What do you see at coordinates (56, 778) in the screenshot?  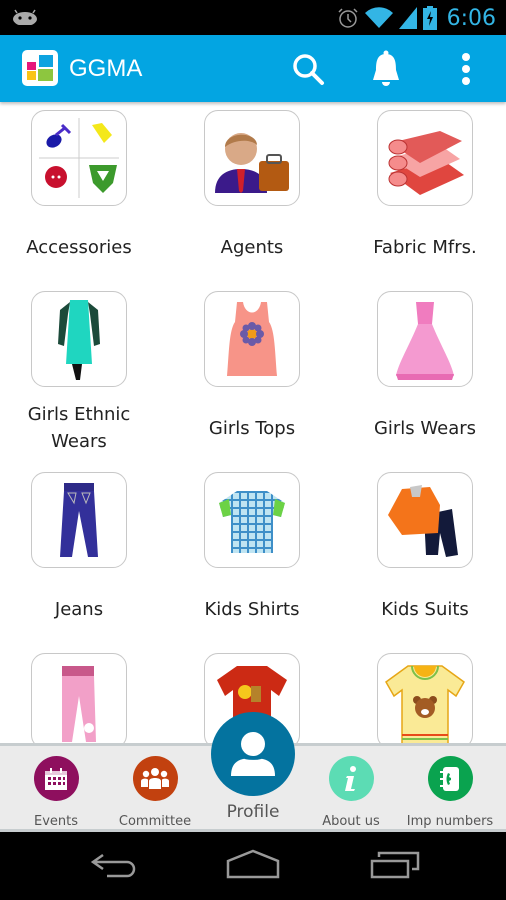 I see `calendar-icon` at bounding box center [56, 778].